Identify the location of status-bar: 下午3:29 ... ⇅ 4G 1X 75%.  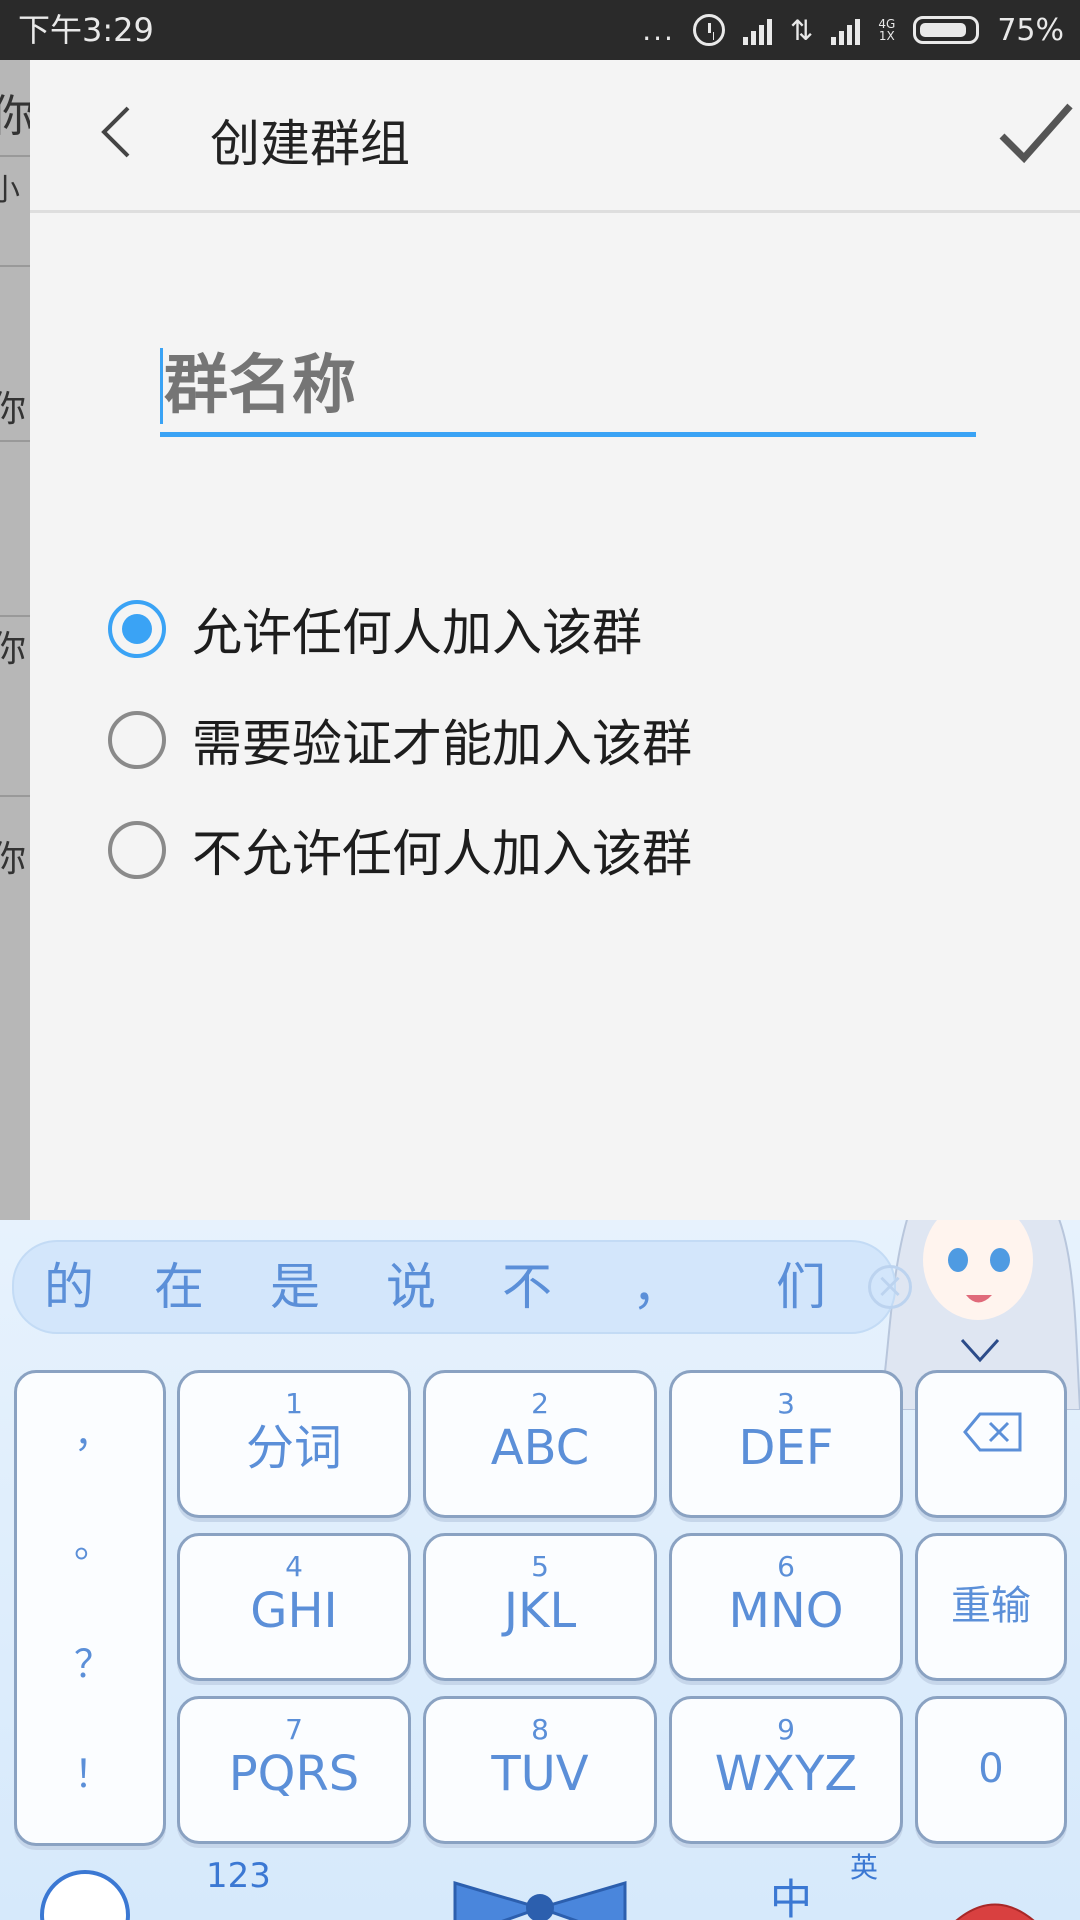
(540, 30).